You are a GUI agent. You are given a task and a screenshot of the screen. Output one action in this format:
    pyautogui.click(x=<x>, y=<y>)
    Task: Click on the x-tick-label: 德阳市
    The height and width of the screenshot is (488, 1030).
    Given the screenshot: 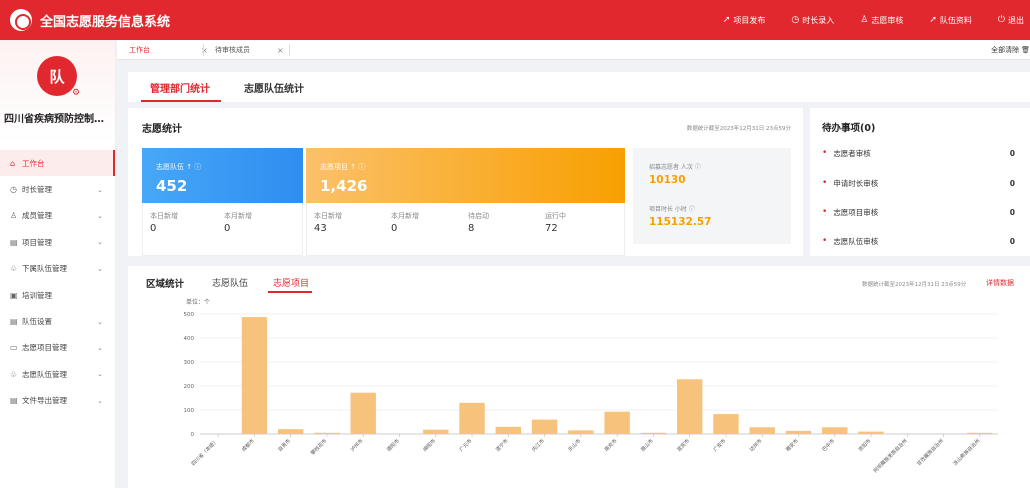 What is the action you would take?
    pyautogui.click(x=393, y=445)
    